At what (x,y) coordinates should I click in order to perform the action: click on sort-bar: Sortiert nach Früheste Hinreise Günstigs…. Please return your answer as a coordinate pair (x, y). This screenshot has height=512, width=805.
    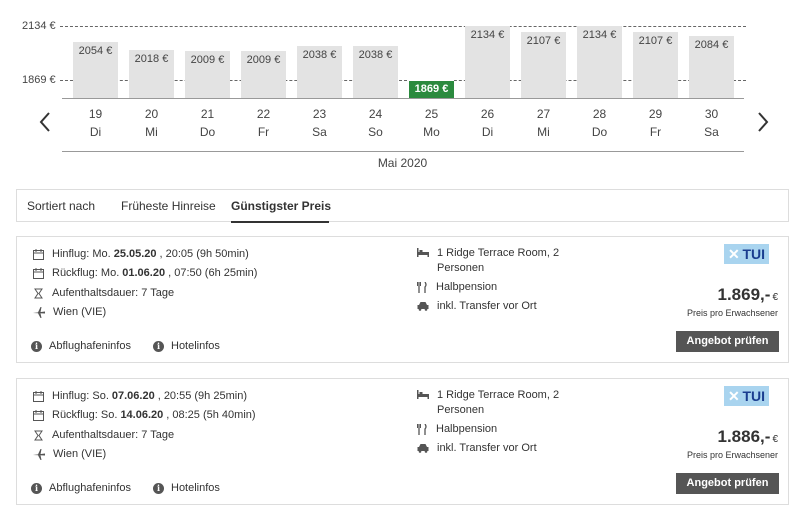
    Looking at the image, I should click on (402, 206).